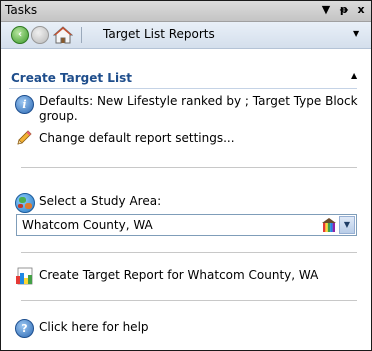 The height and width of the screenshot is (351, 372). Describe the element at coordinates (344, 9) in the screenshot. I see `pin-icon: ᵽ` at that location.